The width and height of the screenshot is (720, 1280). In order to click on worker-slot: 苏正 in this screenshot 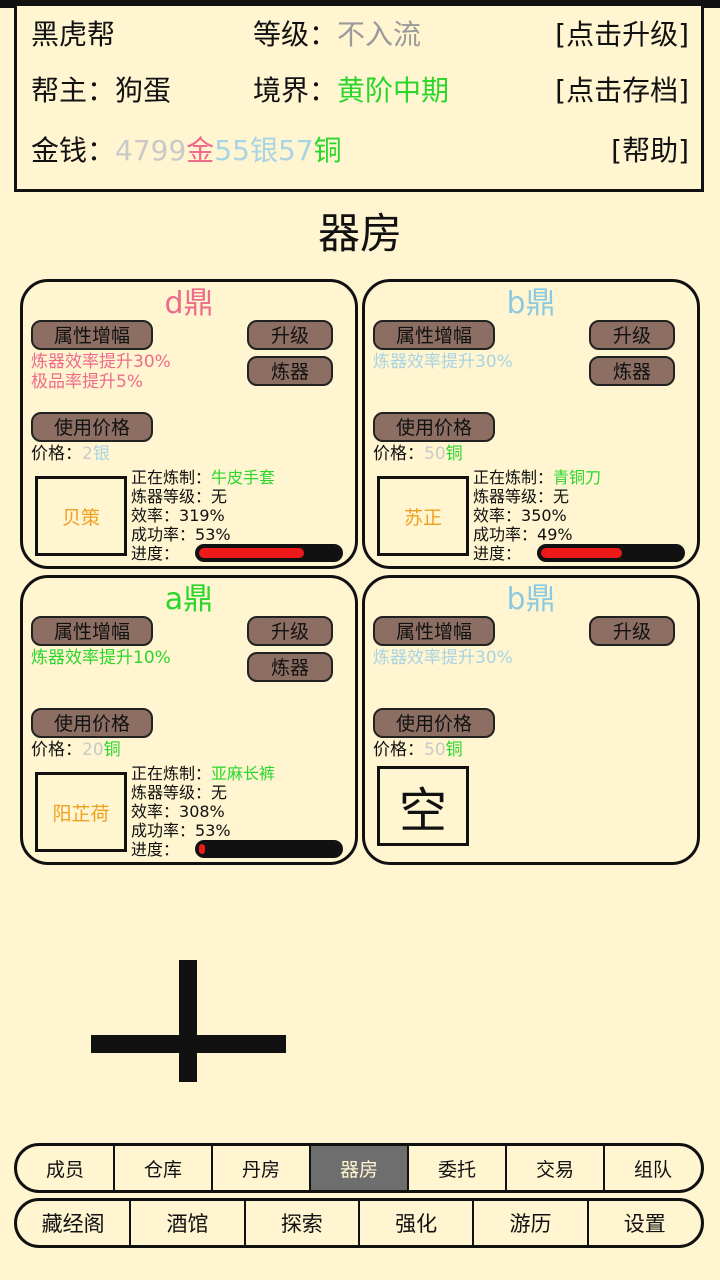, I will do `click(423, 516)`.